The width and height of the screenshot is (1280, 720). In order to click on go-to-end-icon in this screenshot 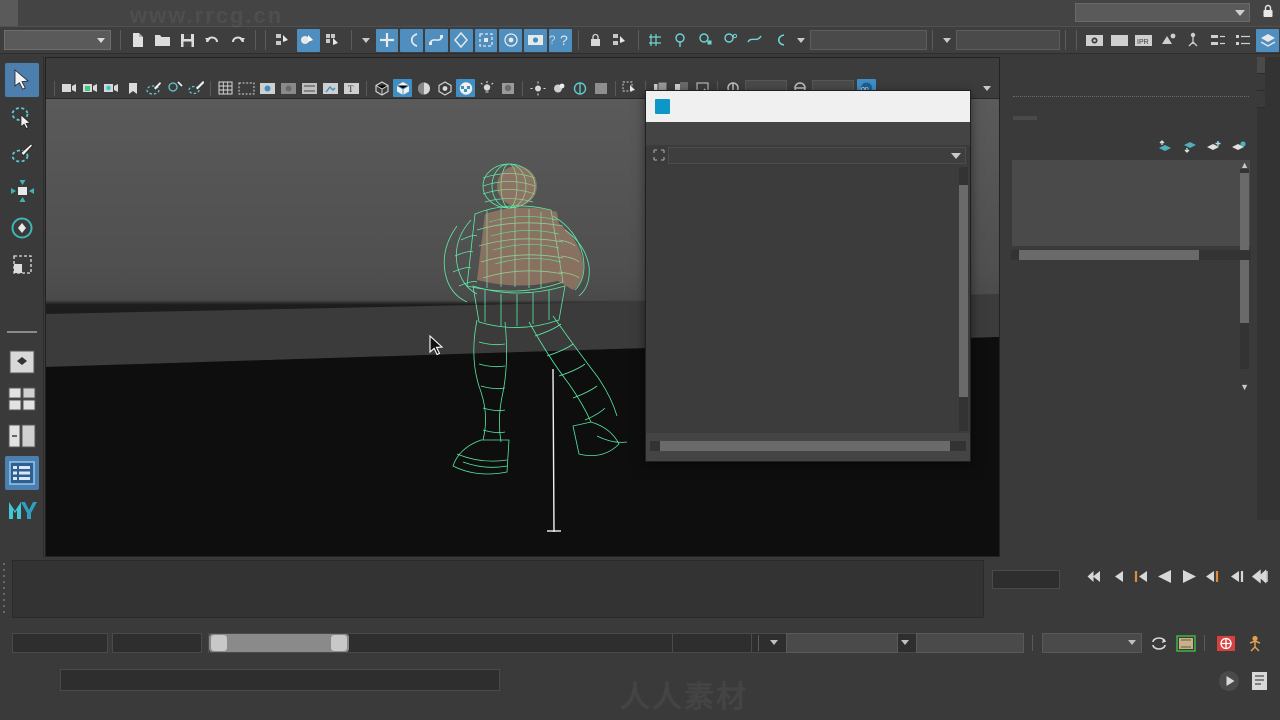, I will do `click(1260, 576)`.